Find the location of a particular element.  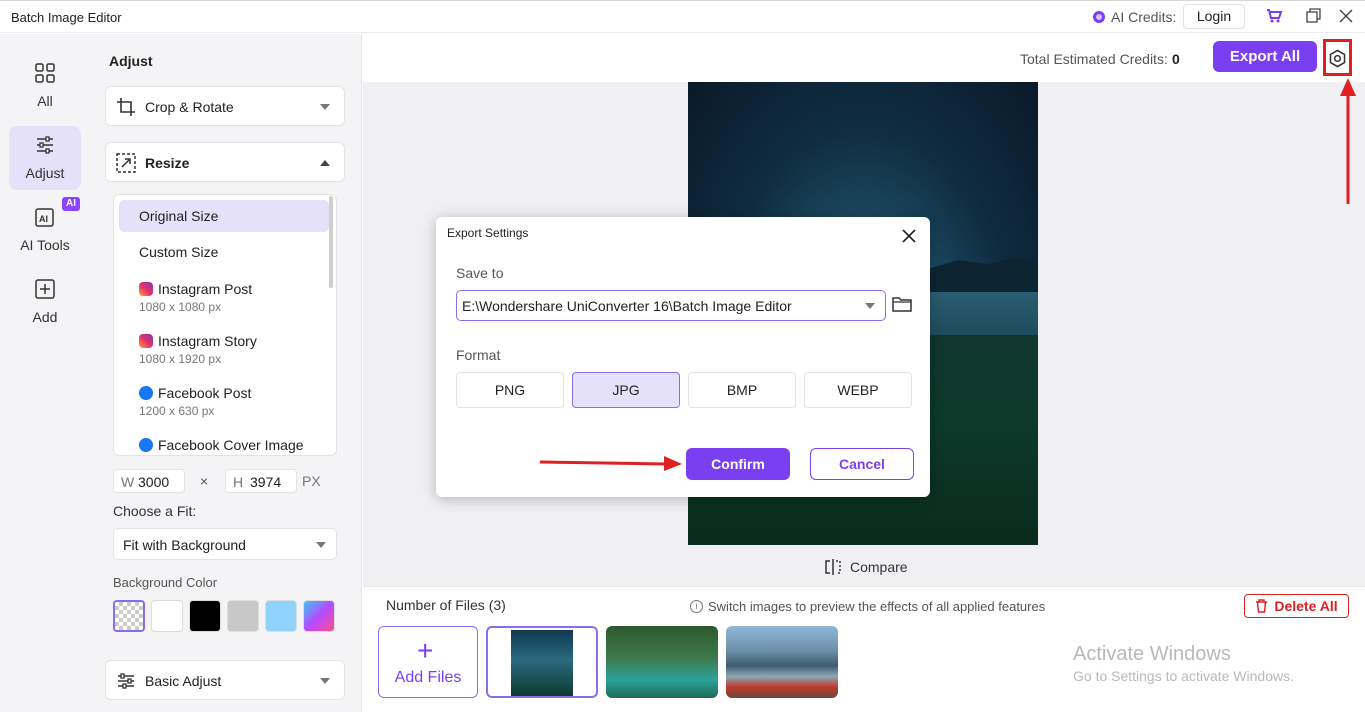

swatch-gradient is located at coordinates (319, 616).